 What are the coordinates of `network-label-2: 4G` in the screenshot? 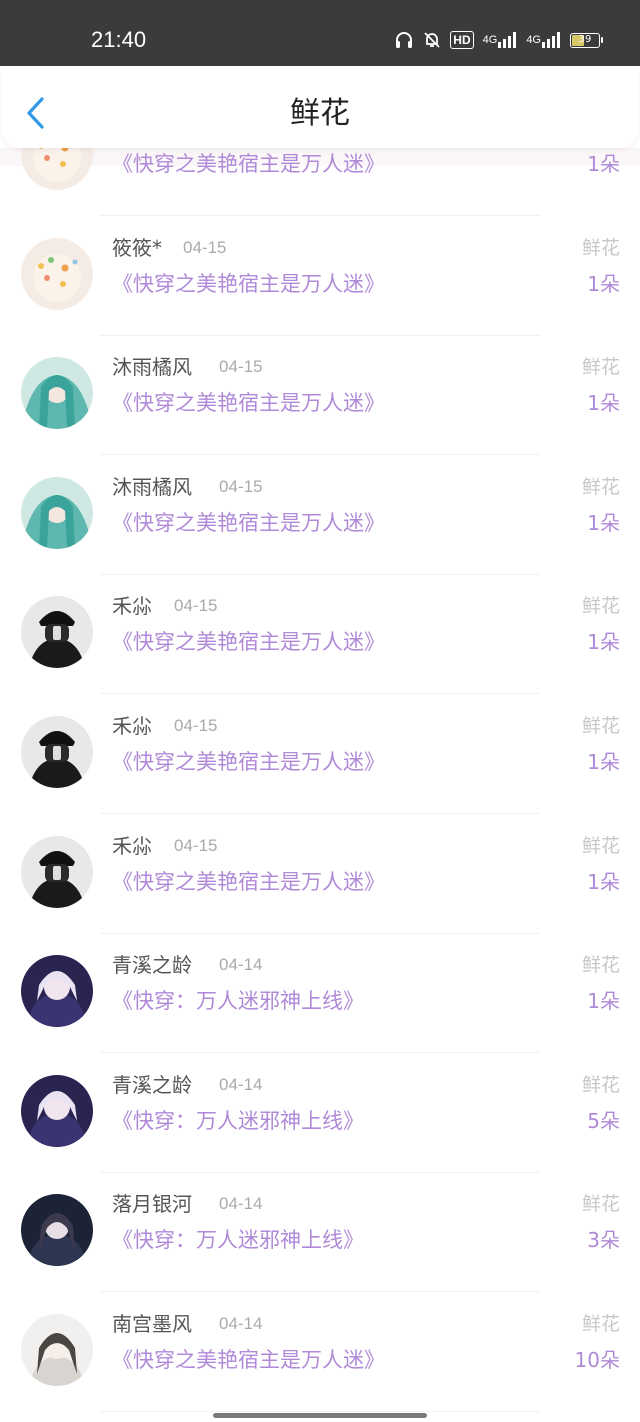 It's located at (533, 40).